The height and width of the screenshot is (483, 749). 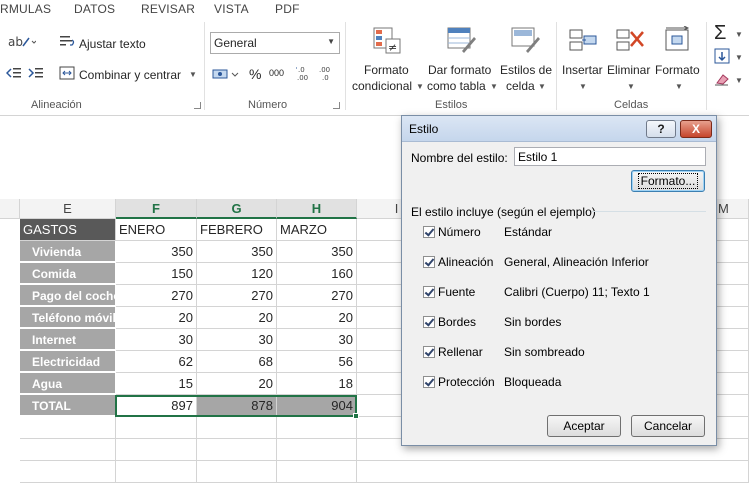 What do you see at coordinates (68, 384) in the screenshot?
I see `cell-category: Agua` at bounding box center [68, 384].